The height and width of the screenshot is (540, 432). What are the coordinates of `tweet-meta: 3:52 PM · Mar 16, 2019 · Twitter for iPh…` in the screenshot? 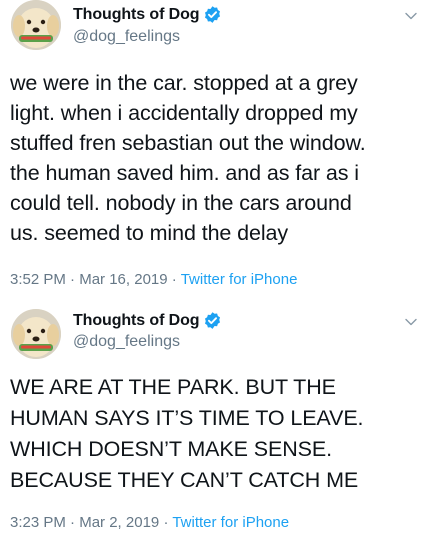 It's located at (153, 279).